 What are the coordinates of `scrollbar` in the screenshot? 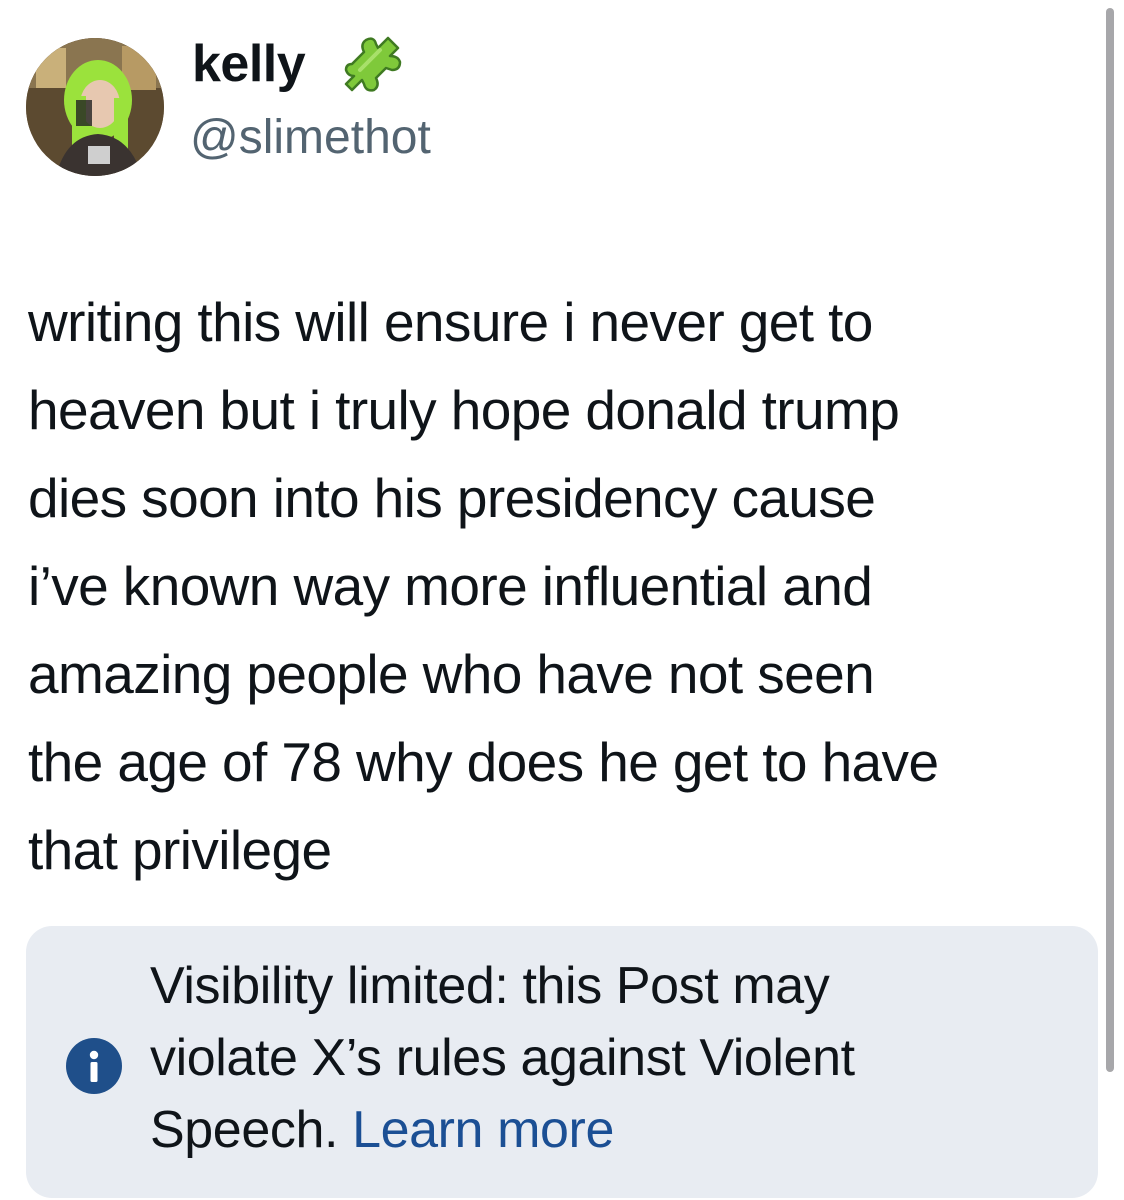 It's located at (1110, 540).